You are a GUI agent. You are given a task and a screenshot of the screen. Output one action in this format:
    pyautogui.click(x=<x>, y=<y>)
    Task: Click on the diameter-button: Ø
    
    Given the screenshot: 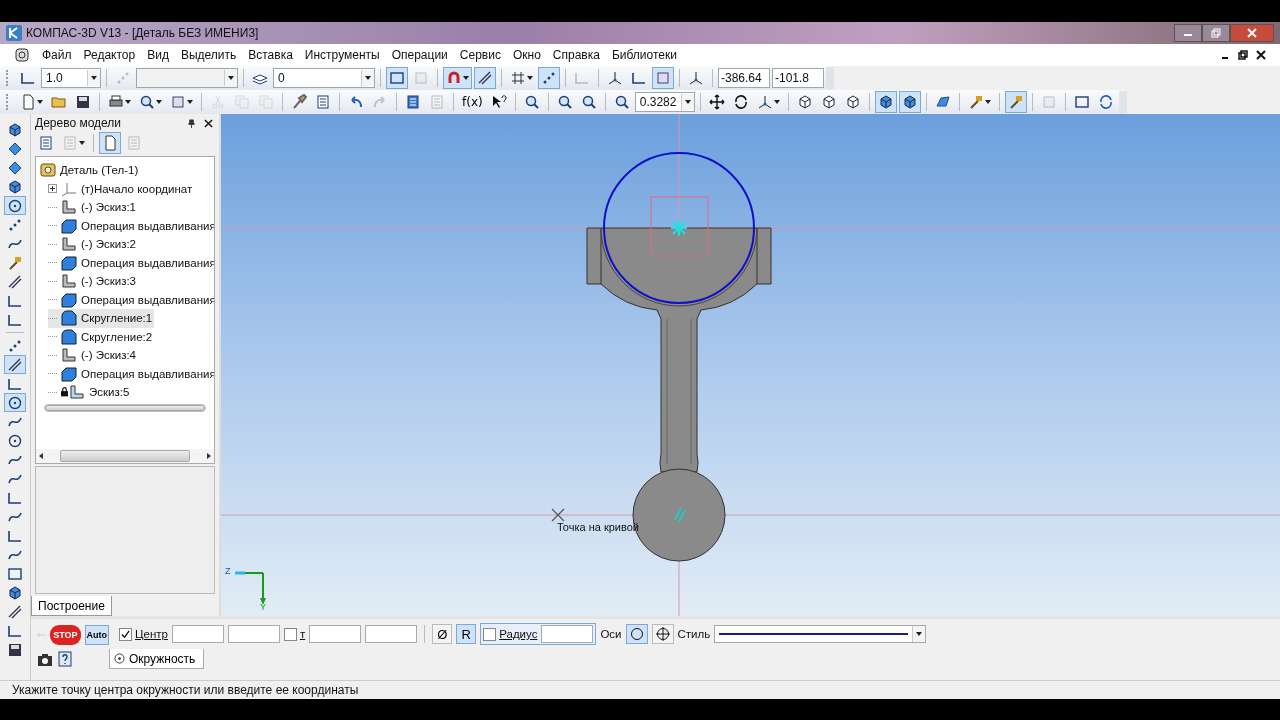 What is the action you would take?
    pyautogui.click(x=442, y=634)
    